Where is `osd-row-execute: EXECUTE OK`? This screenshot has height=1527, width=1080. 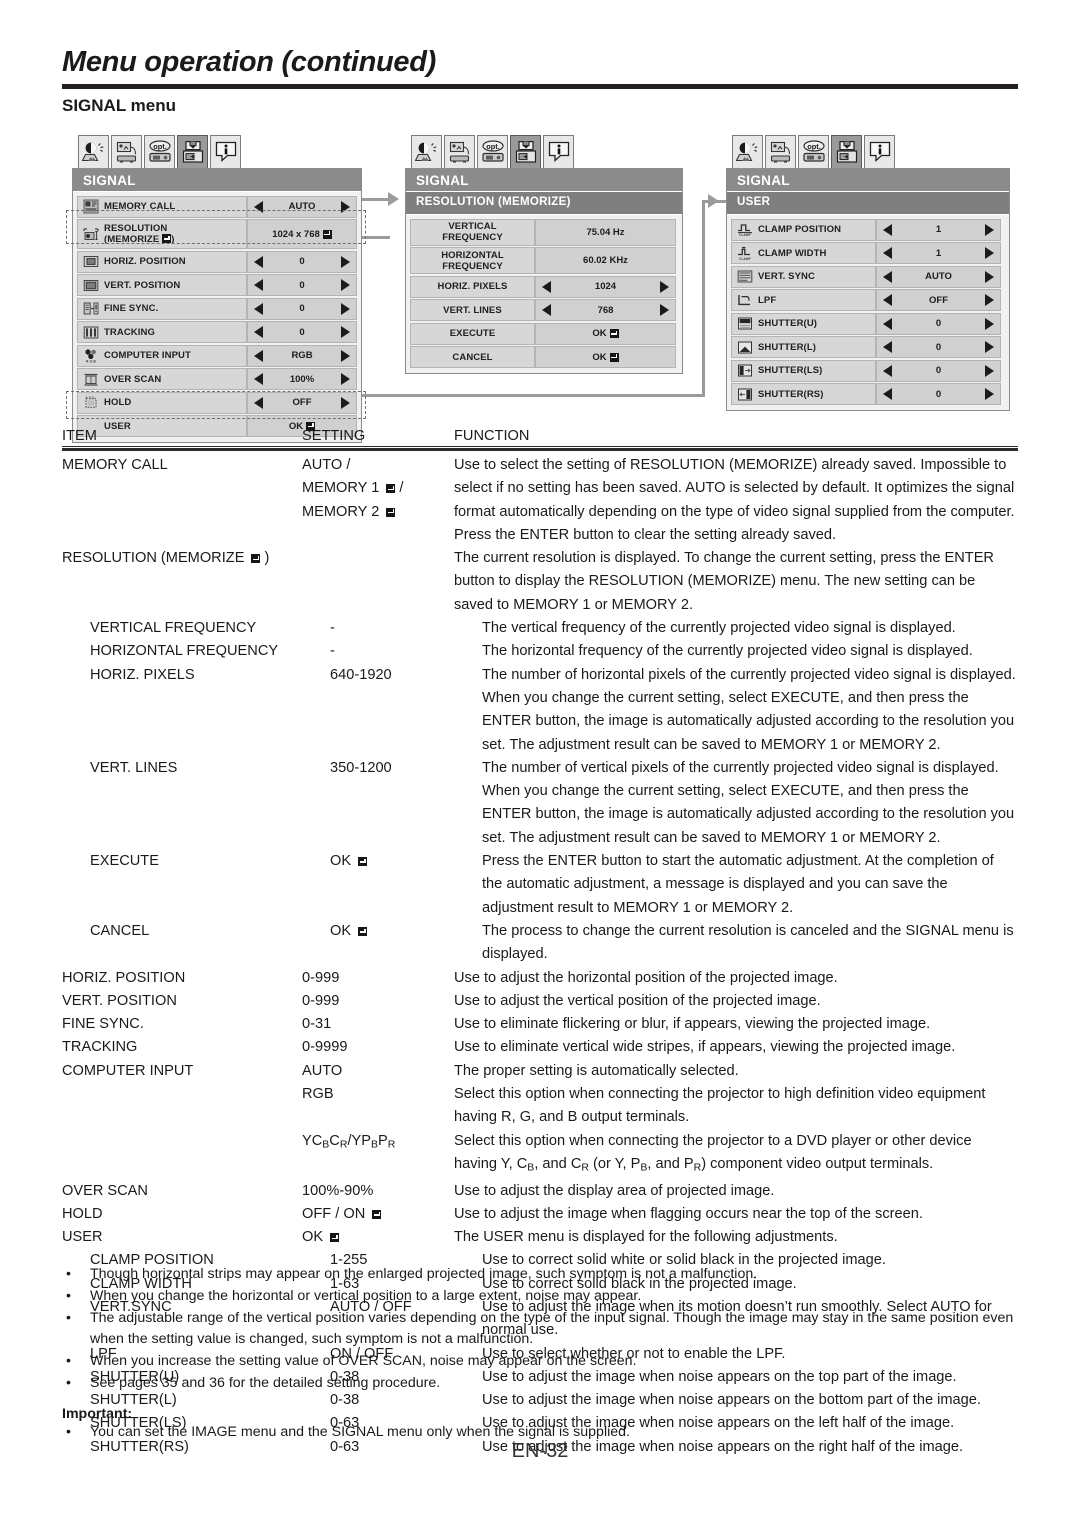
osd-row-execute: EXECUTE OK is located at coordinates (544, 333).